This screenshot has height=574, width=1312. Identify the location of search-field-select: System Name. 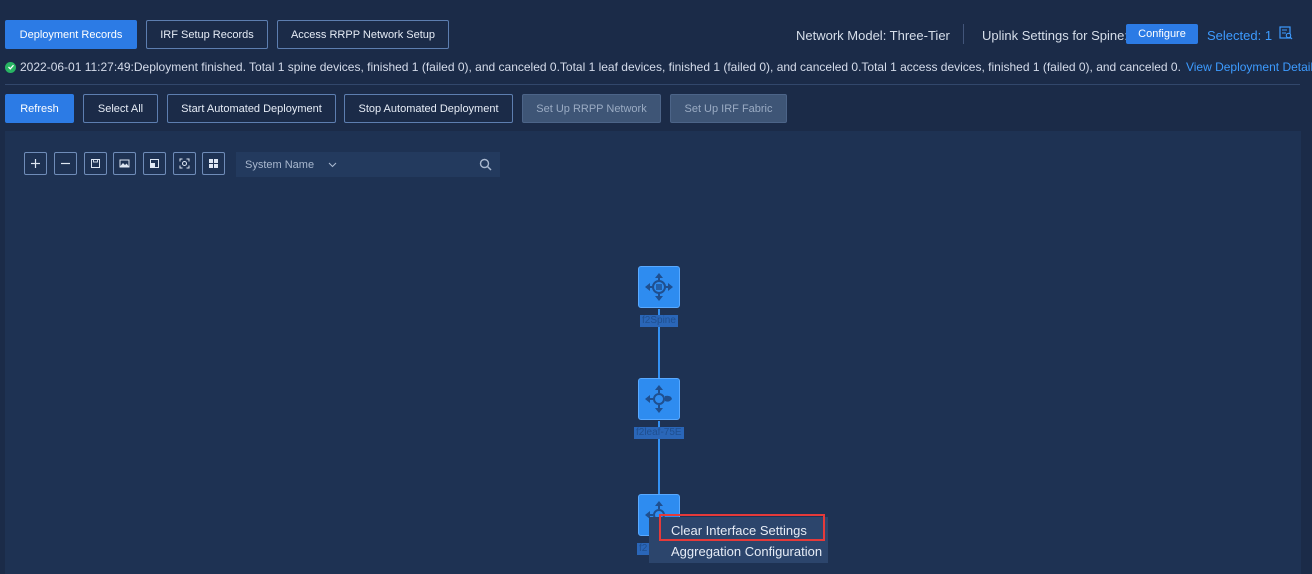
(295, 165).